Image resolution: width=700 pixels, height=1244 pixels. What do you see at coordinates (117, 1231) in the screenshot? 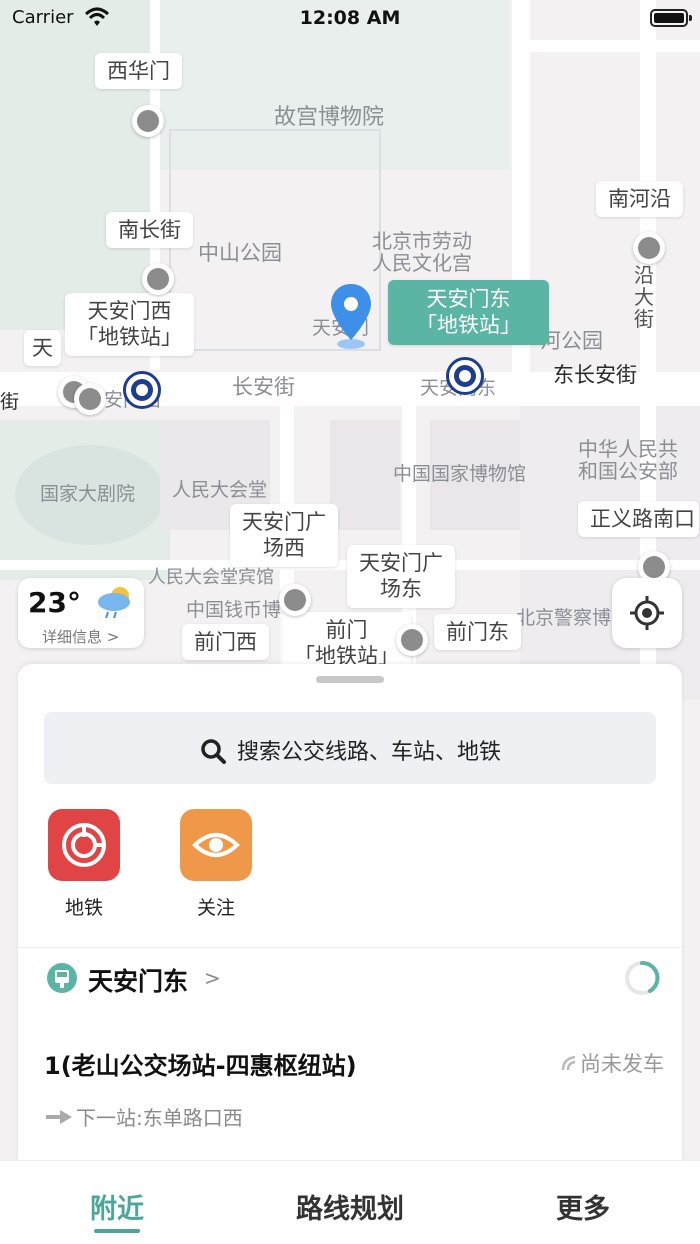
I see `active-tab-indicator` at bounding box center [117, 1231].